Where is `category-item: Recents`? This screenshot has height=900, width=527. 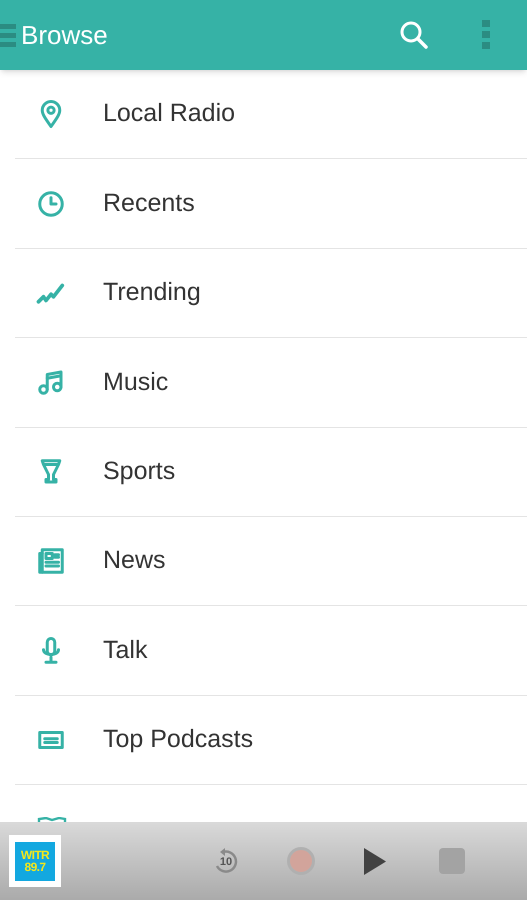
category-item: Recents is located at coordinates (271, 204).